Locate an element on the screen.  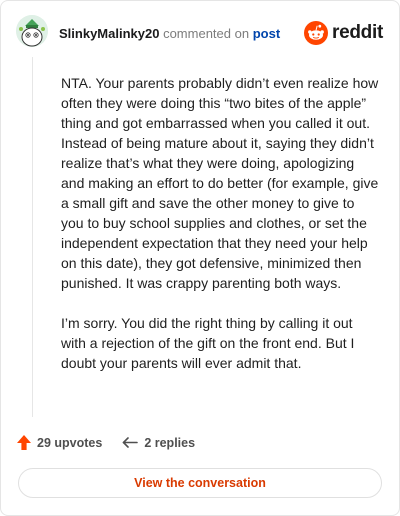
reply-count: 2 replies is located at coordinates (170, 442).